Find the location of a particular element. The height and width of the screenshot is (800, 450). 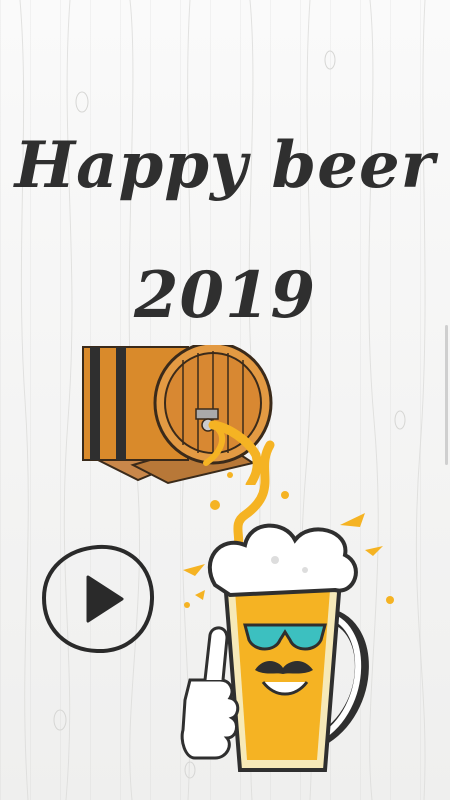

scrollbar is located at coordinates (446, 395).